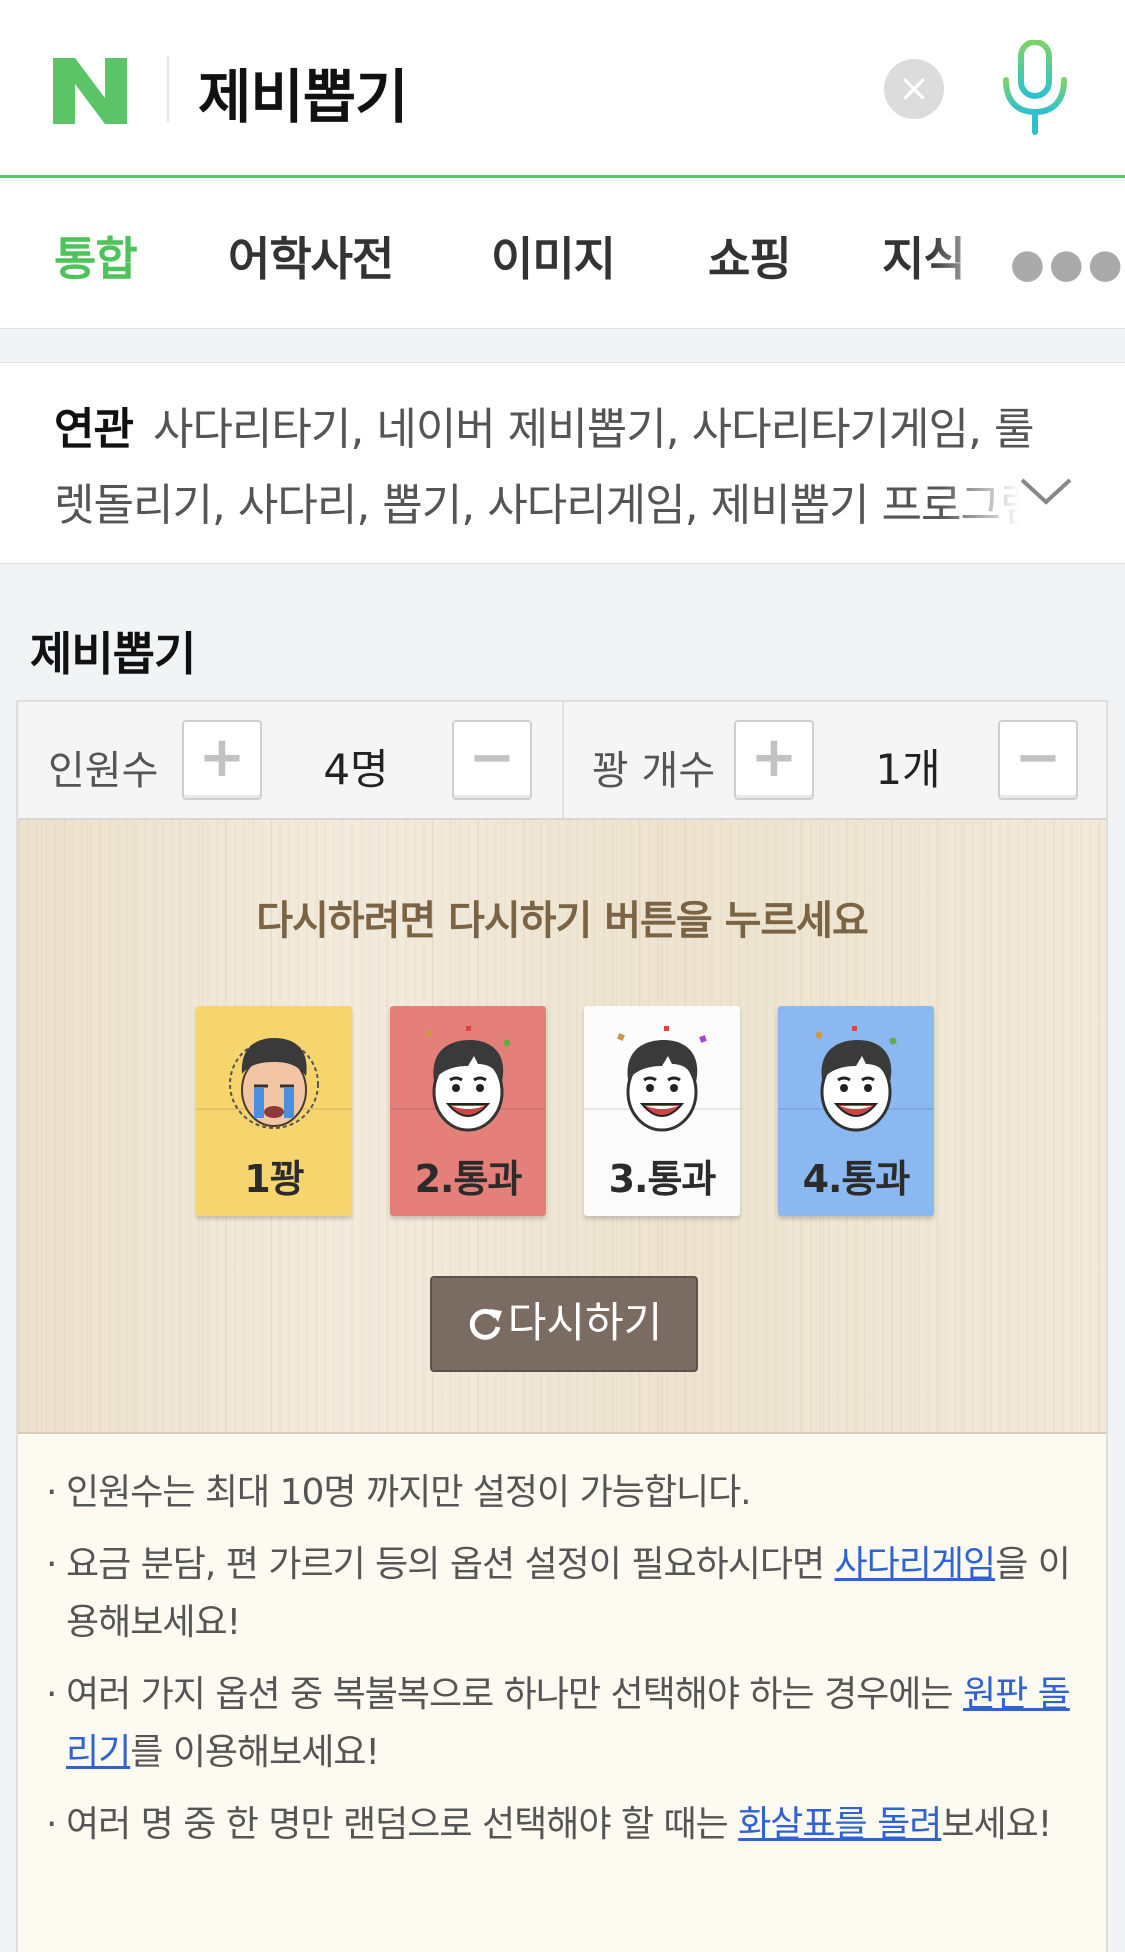 This screenshot has width=1125, height=1952. I want to click on card-label: 3.통과, so click(662, 1179).